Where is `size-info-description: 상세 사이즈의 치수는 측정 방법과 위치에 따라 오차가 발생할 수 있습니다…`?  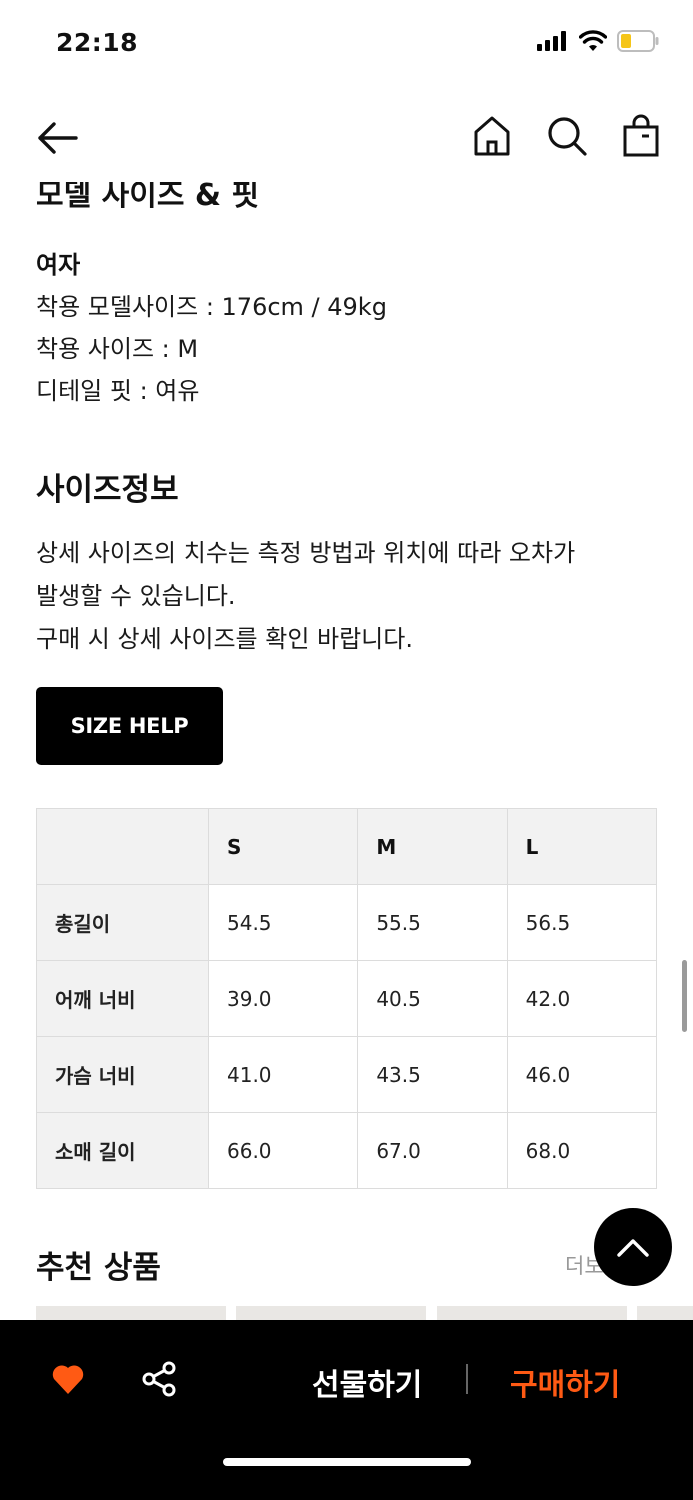 size-info-description: 상세 사이즈의 치수는 측정 방법과 위치에 따라 오차가 발생할 수 있습니다… is located at coordinates (346, 596).